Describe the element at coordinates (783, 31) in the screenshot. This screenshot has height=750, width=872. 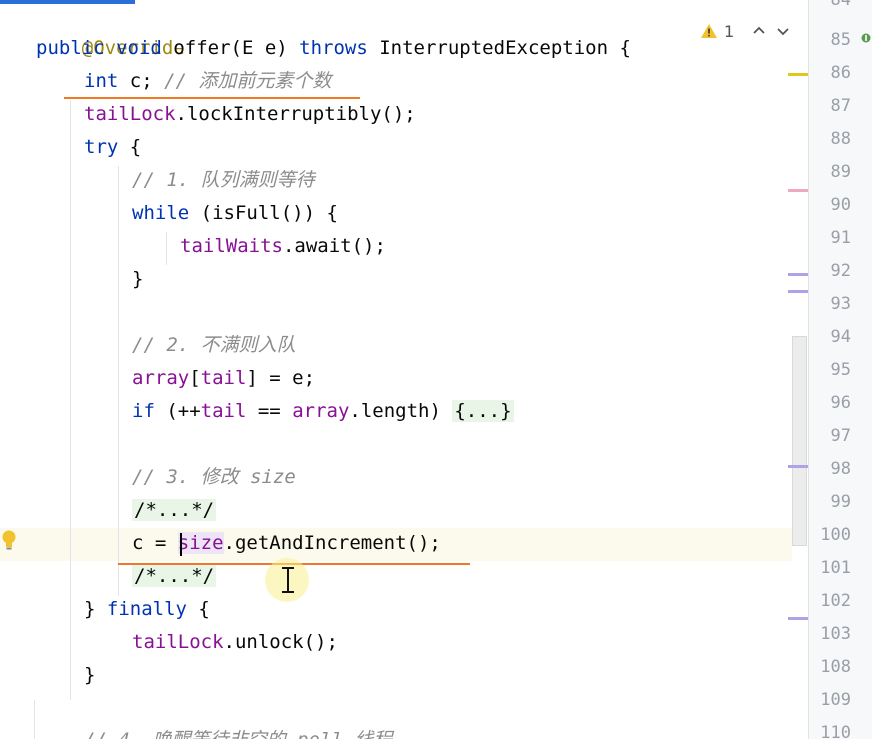
I see `chevron-down-icon` at that location.